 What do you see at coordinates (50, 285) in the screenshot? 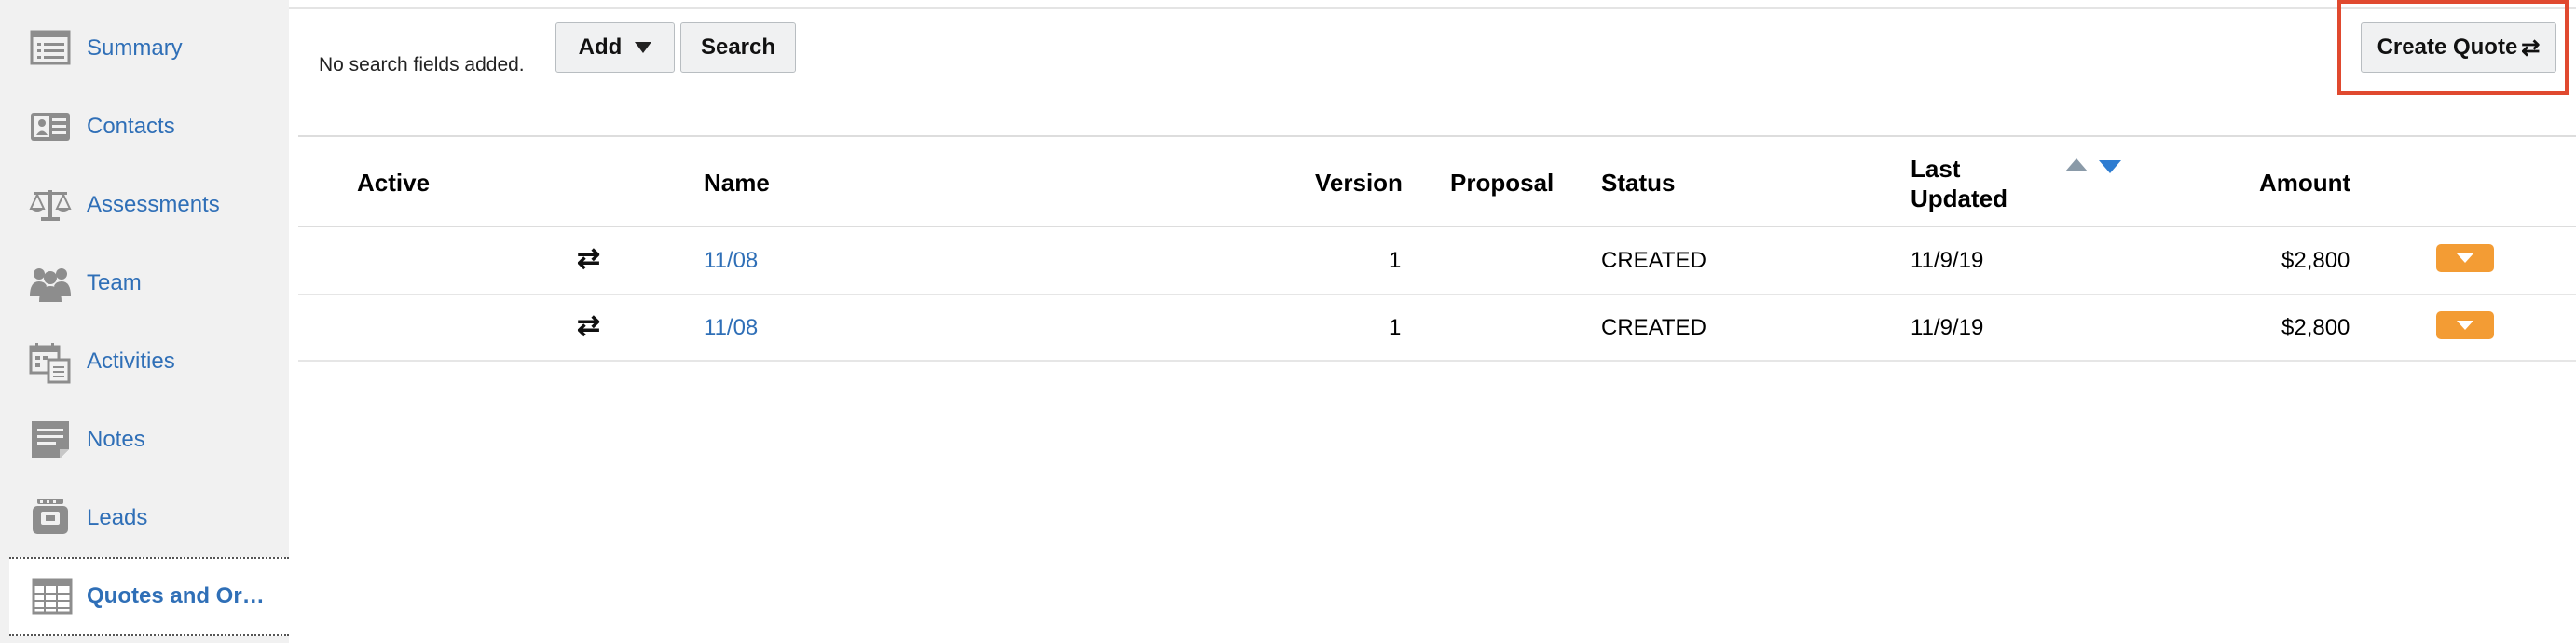
I see `team-people-icon` at bounding box center [50, 285].